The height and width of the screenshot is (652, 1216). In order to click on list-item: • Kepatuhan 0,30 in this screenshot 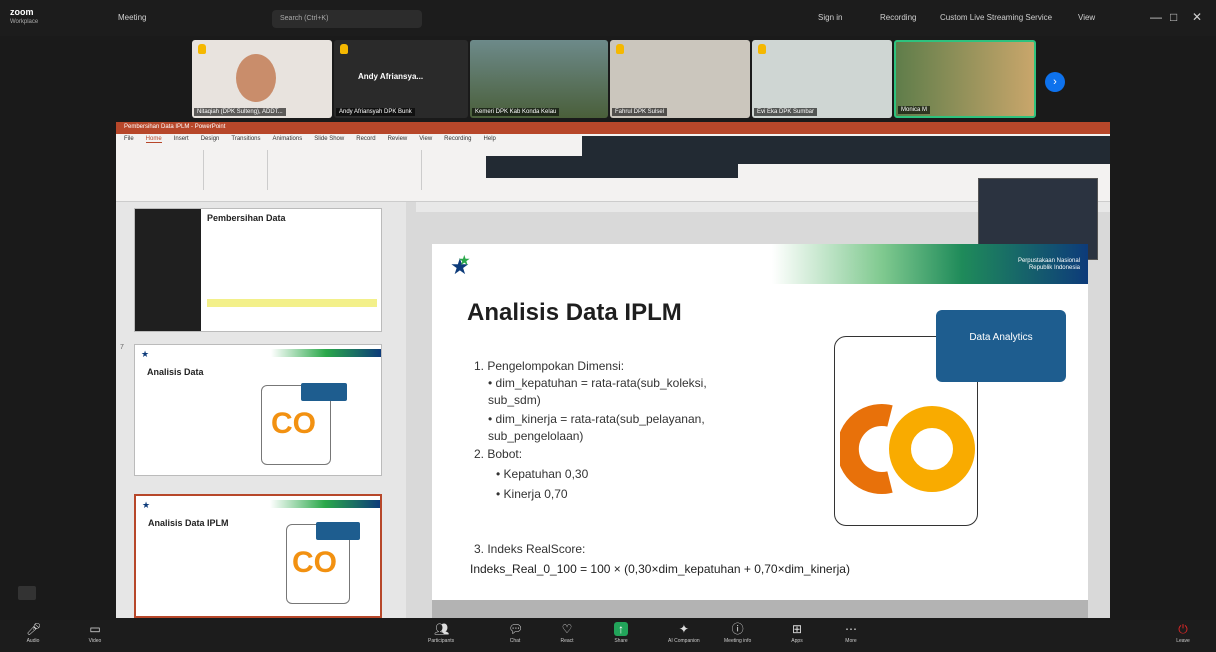, I will do `click(542, 474)`.